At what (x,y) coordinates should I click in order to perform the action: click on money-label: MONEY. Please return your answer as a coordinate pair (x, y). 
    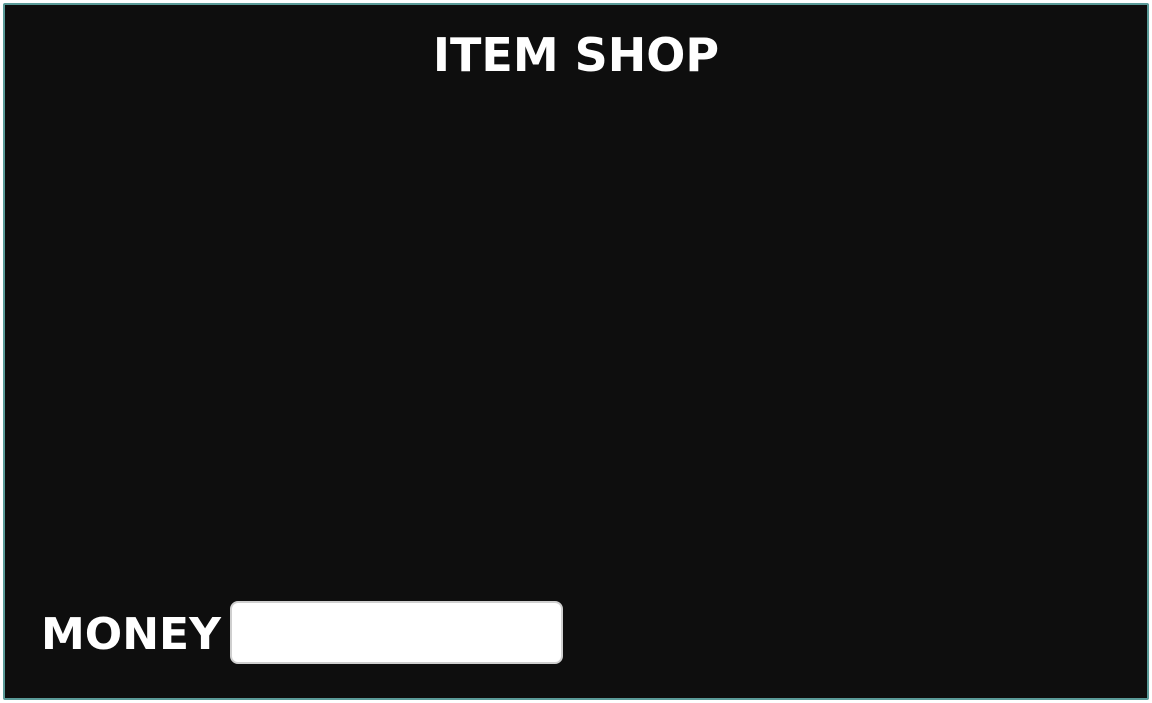
    Looking at the image, I should click on (131, 634).